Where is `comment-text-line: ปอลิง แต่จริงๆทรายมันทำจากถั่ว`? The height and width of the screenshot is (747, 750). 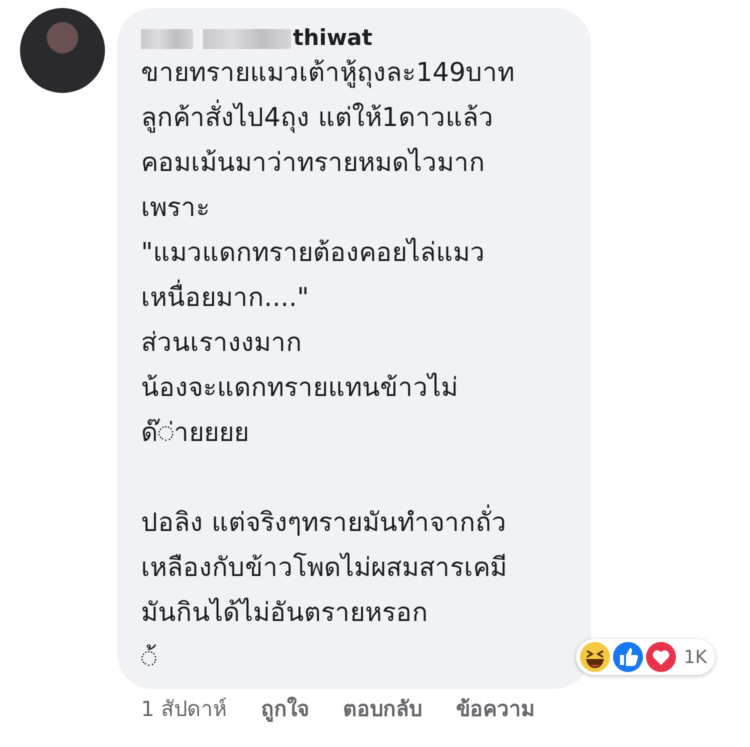
comment-text-line: ปอลิง แต่จริงๆทรายมันทำจากถั่ว is located at coordinates (355, 523).